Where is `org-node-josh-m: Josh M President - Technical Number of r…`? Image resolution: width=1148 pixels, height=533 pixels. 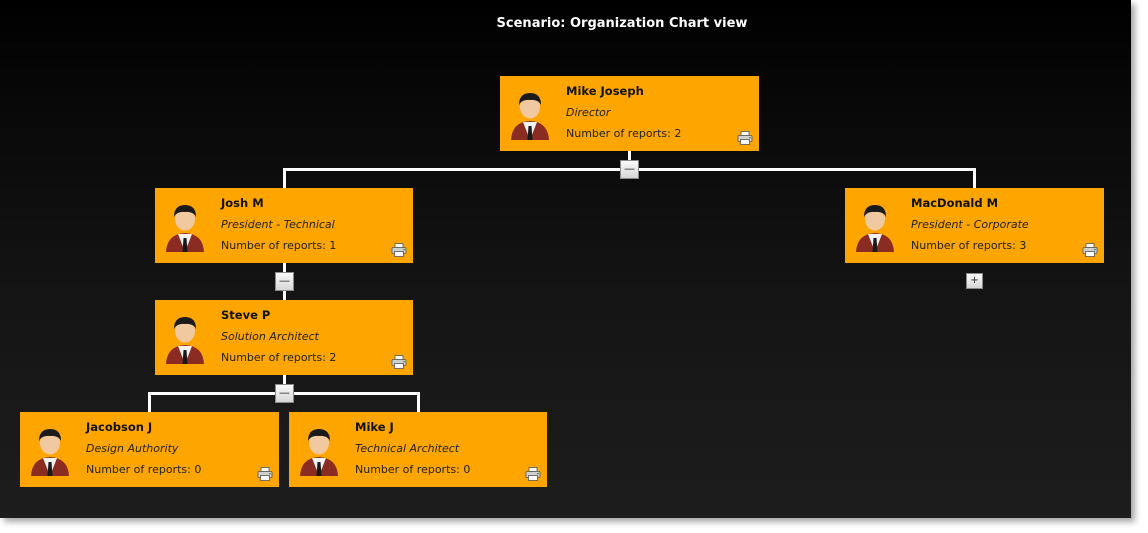
org-node-josh-m: Josh M President - Technical Number of r… is located at coordinates (284, 225).